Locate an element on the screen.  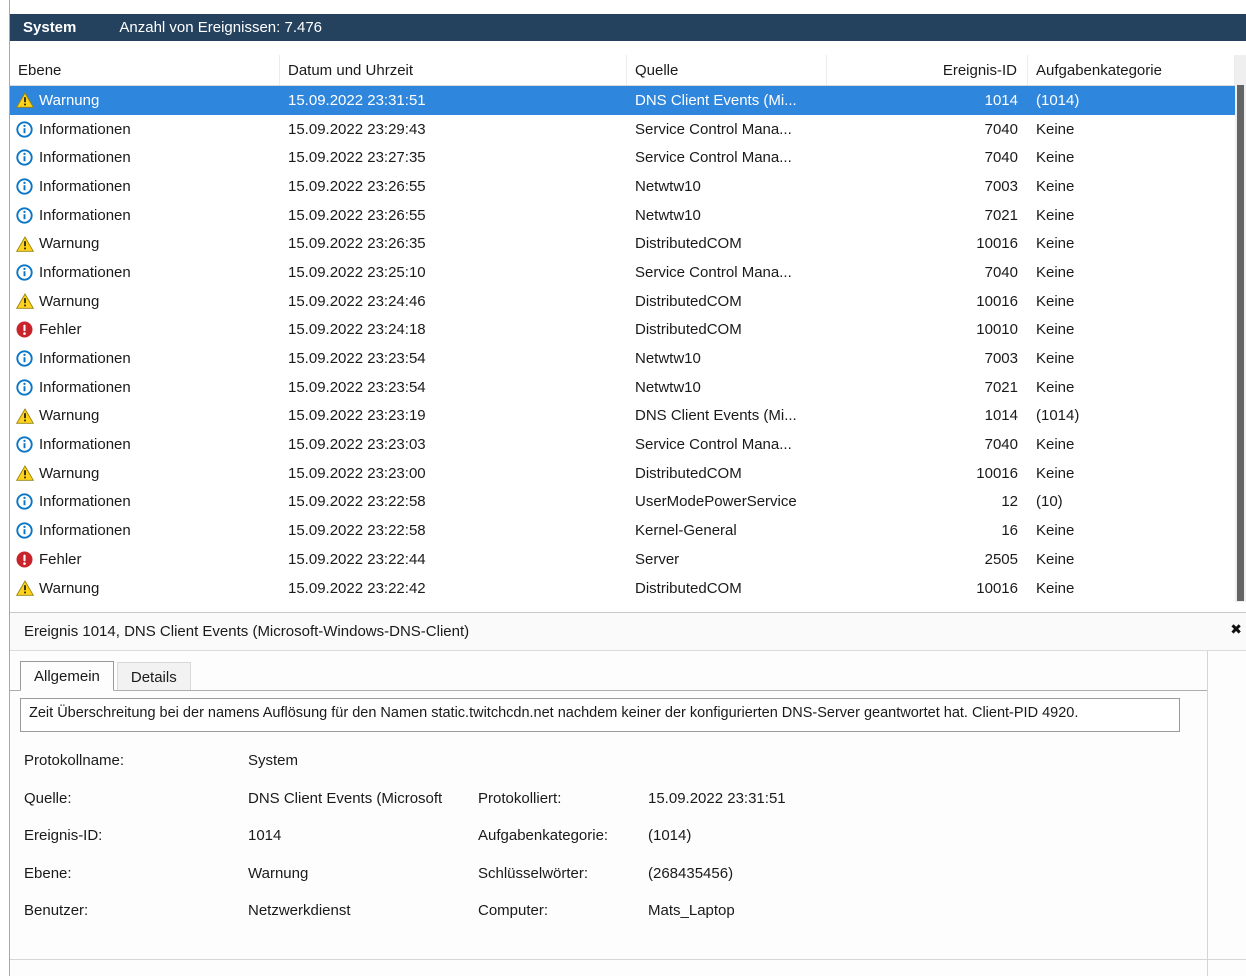
field-value: Netzwerkdienst is located at coordinates (299, 910).